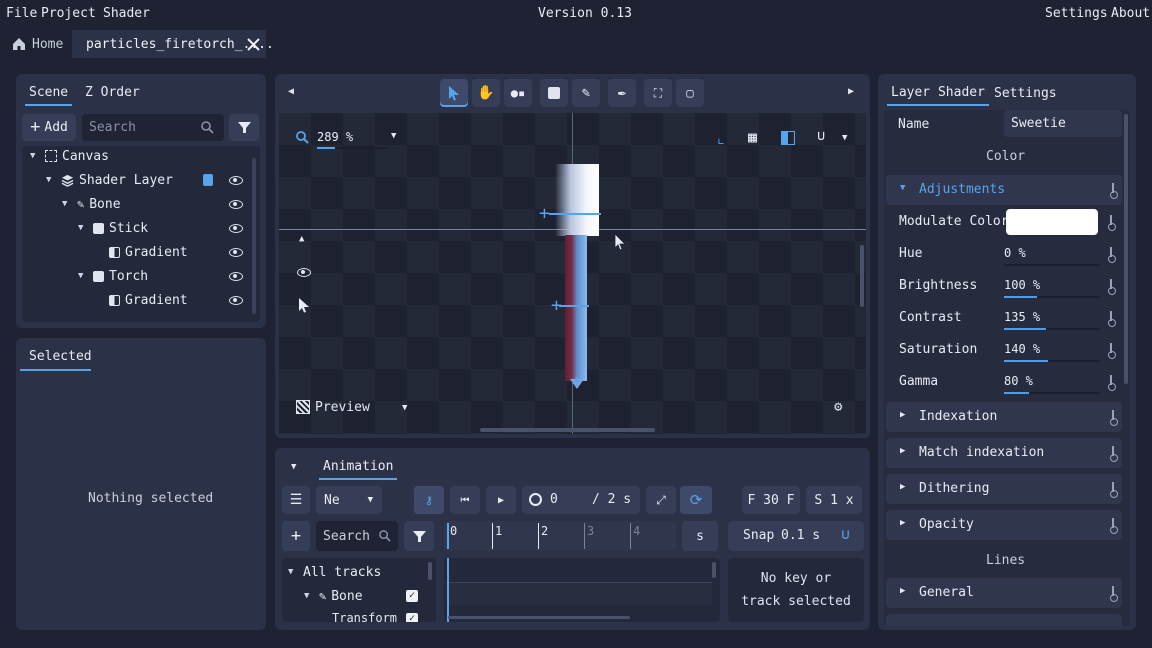  What do you see at coordinates (254, 236) in the screenshot?
I see `scene-tree-scrollbar` at bounding box center [254, 236].